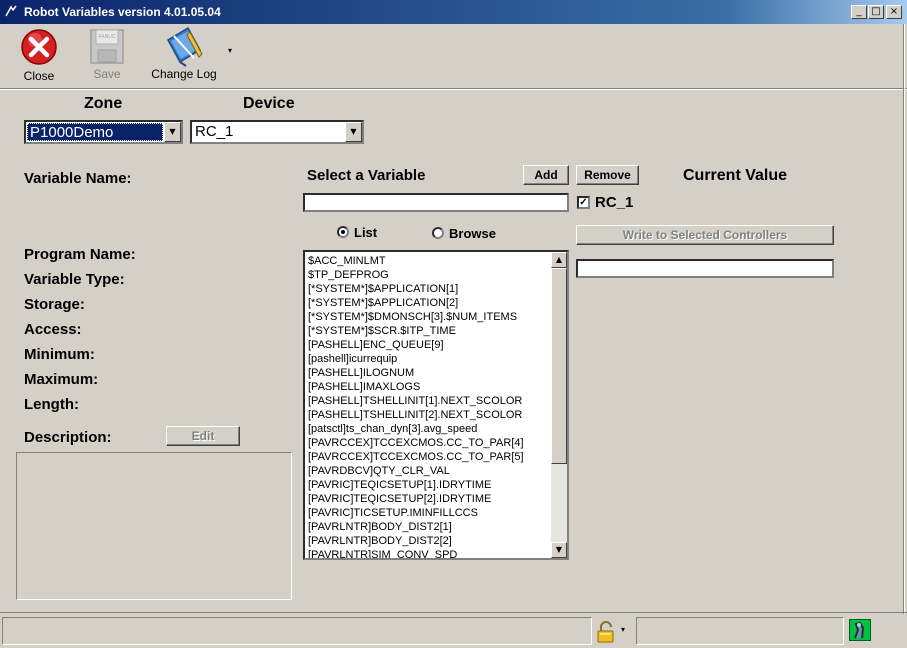 The width and height of the screenshot is (907, 648). Describe the element at coordinates (95, 132) in the screenshot. I see `zone-value: P1000Demo` at that location.